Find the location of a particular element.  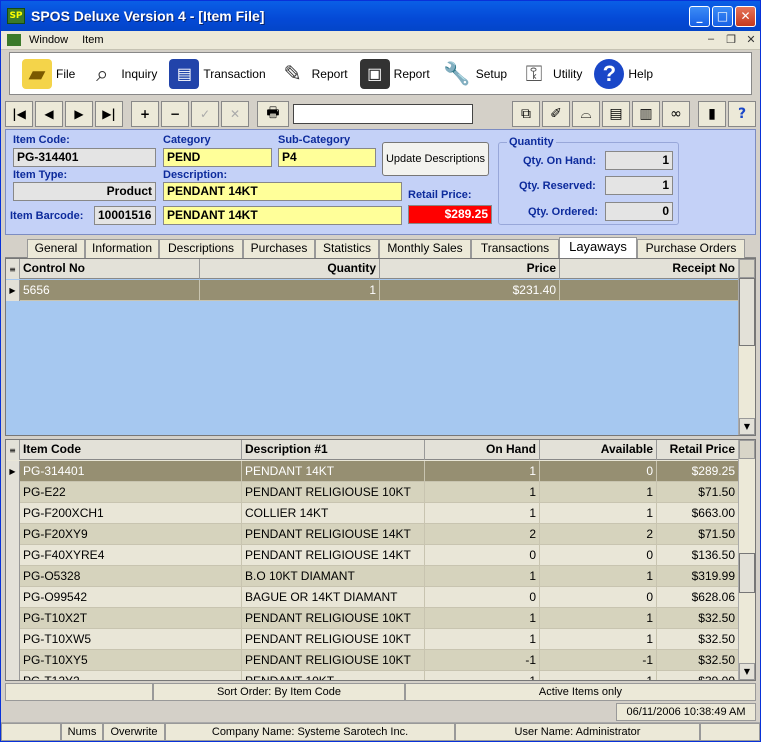

tab-purchases: Purchases is located at coordinates (279, 248).